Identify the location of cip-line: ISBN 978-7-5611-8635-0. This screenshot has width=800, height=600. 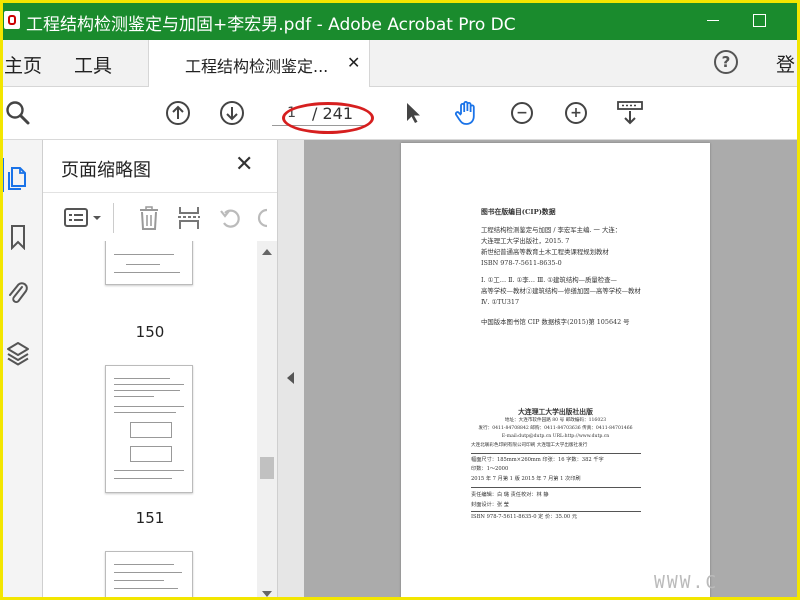
(521, 263).